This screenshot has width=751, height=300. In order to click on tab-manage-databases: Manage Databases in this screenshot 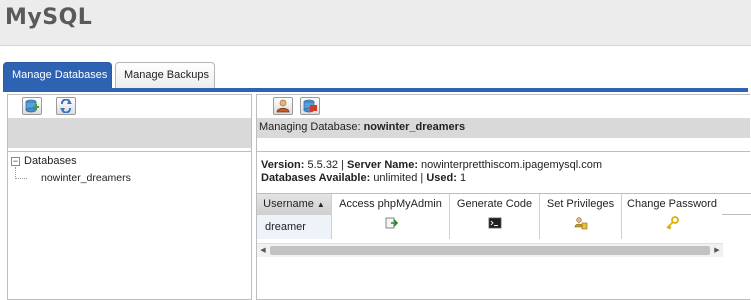, I will do `click(57, 75)`.